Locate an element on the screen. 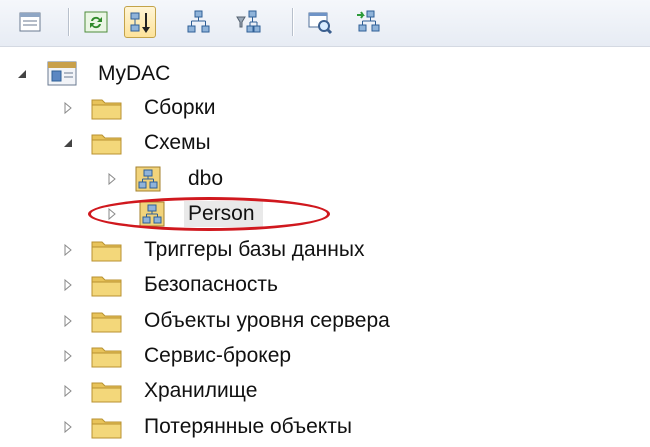 The image size is (650, 447). tree-node-security: Безопасность is located at coordinates (325, 285).